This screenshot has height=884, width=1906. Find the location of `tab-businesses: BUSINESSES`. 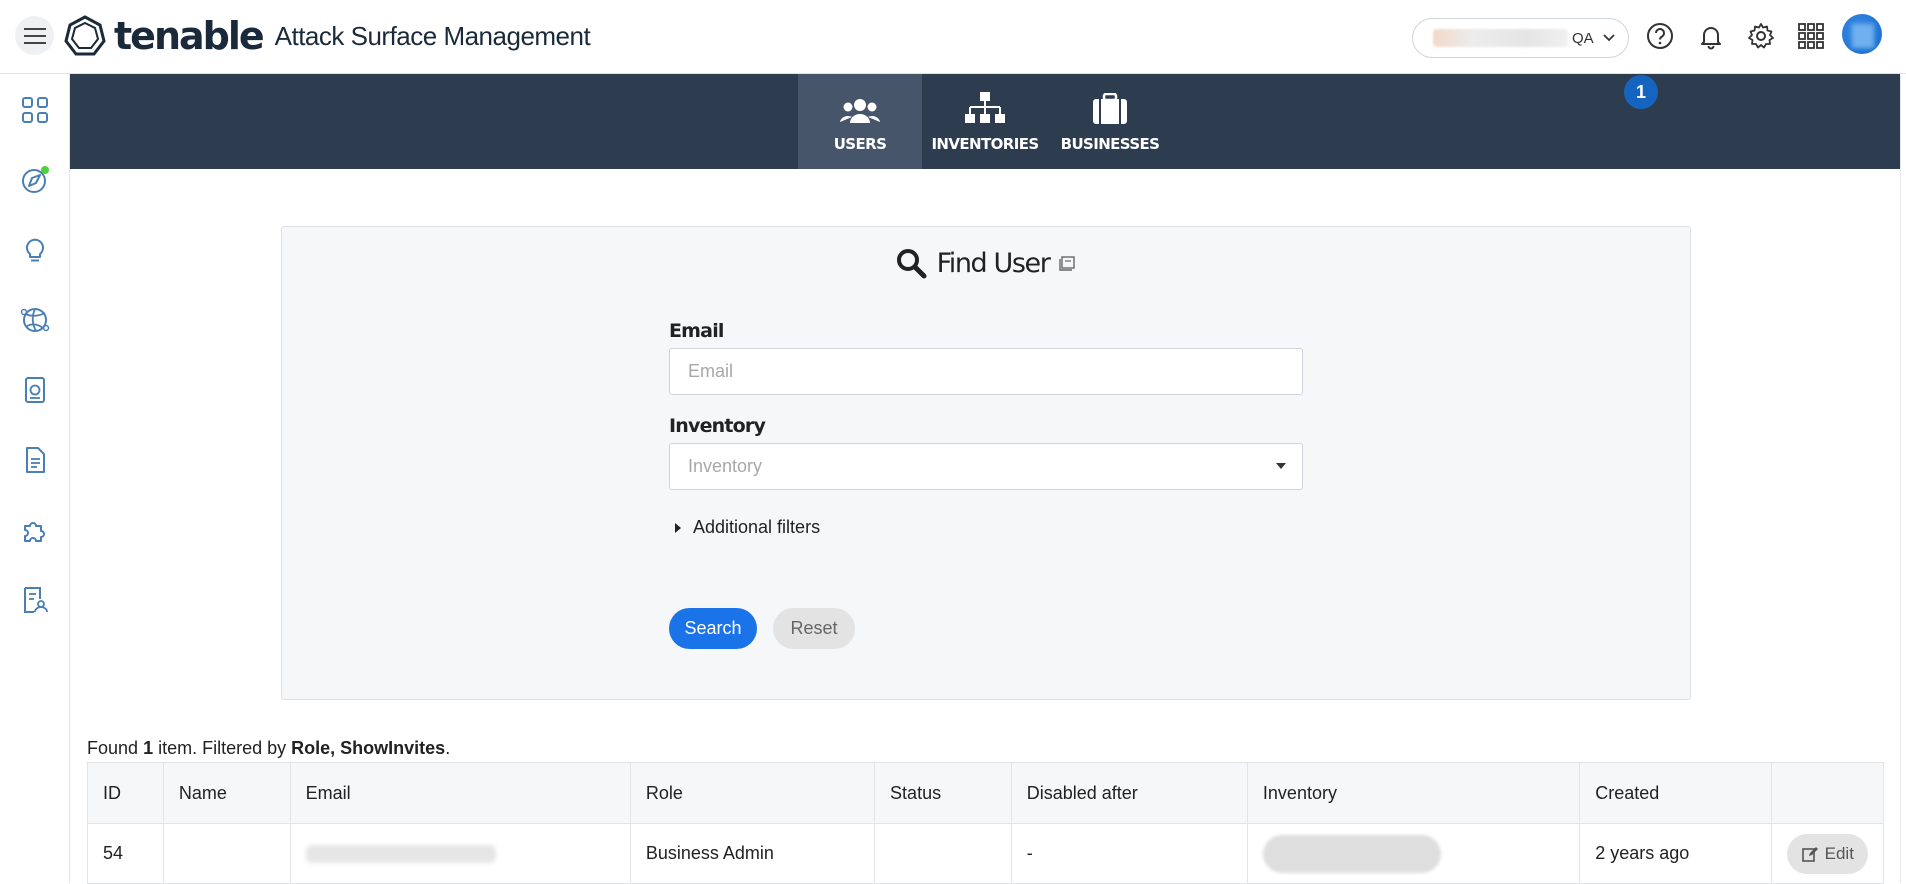

tab-businesses: BUSINESSES is located at coordinates (1110, 121).